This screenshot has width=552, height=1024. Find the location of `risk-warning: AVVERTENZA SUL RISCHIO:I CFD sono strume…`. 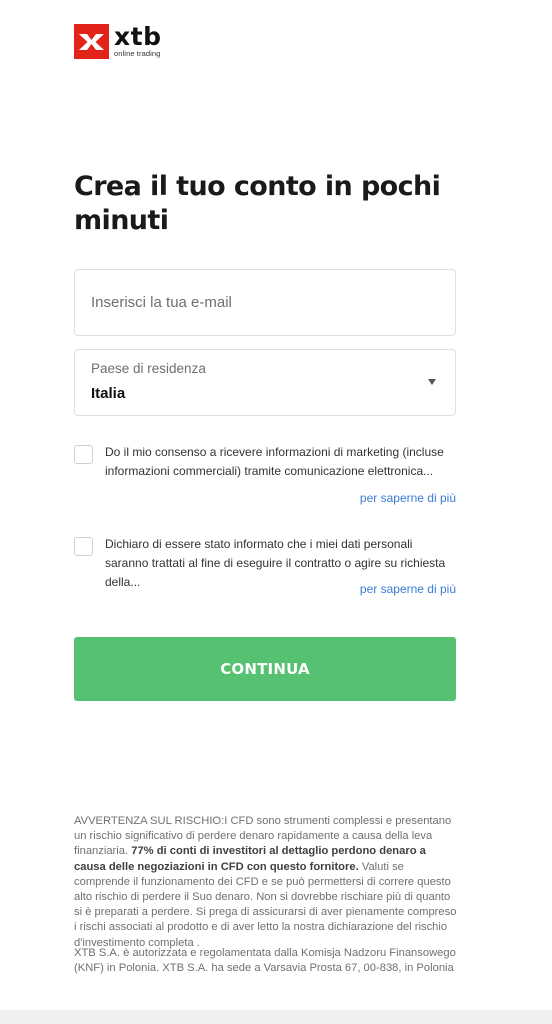

risk-warning: AVVERTENZA SUL RISCHIO:I CFD sono strume… is located at coordinates (266, 882).